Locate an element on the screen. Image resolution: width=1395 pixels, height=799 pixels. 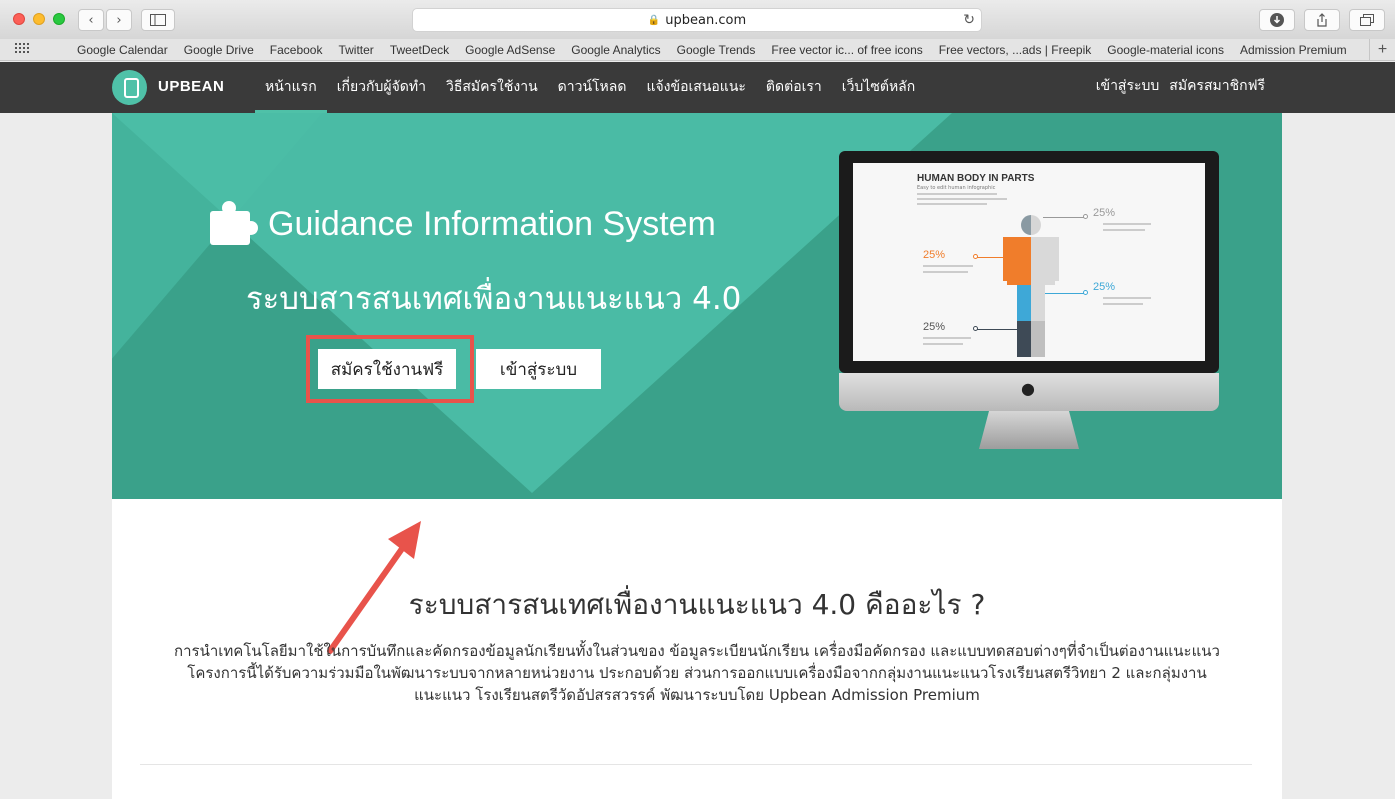
url-text: upbean.com is located at coordinates (706, 20).